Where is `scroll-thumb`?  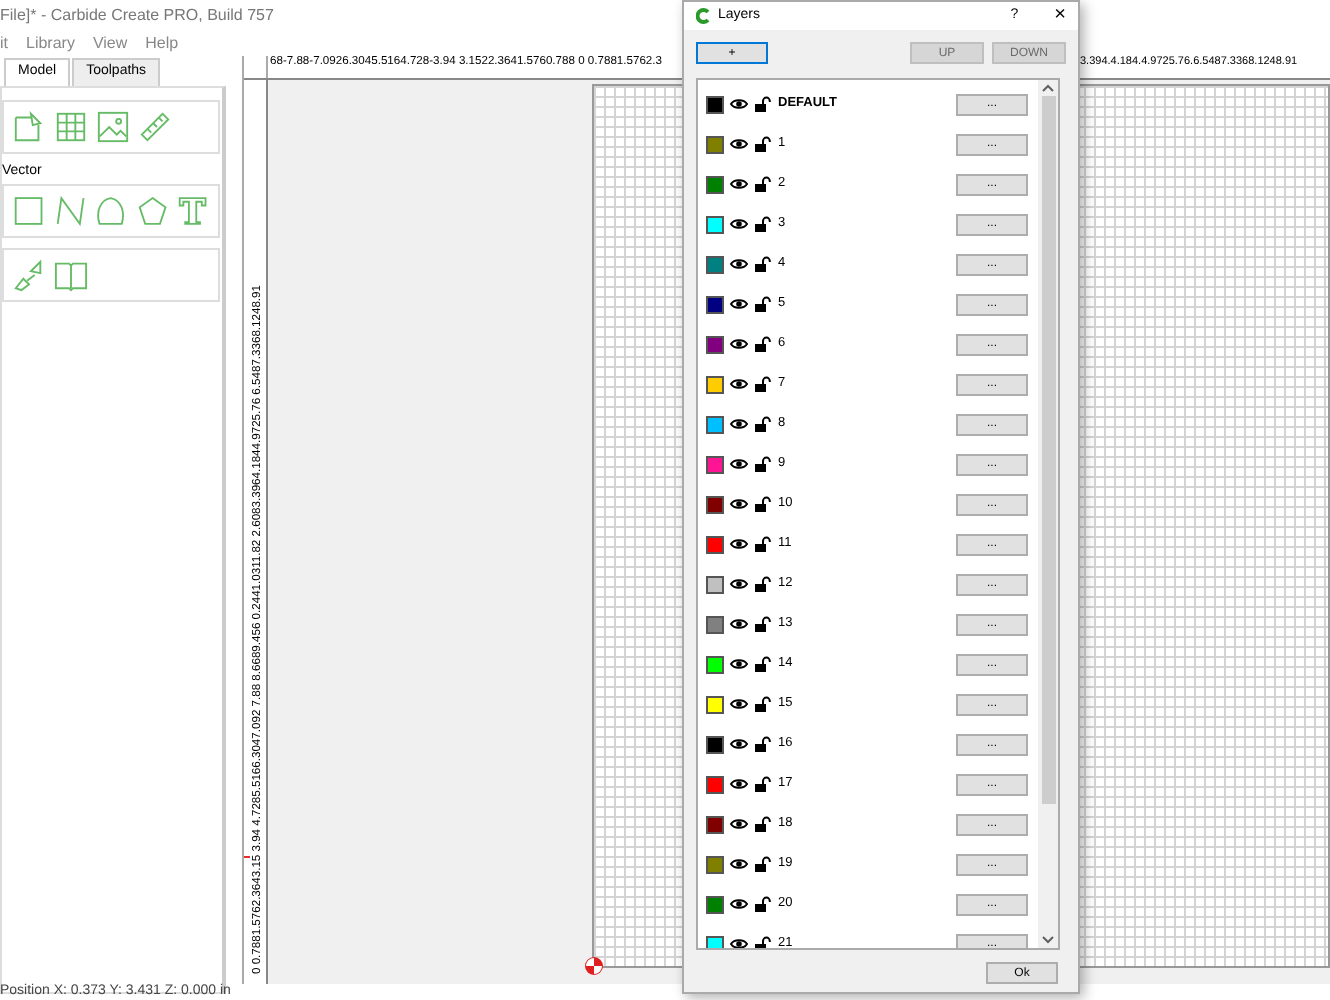 scroll-thumb is located at coordinates (1048, 450).